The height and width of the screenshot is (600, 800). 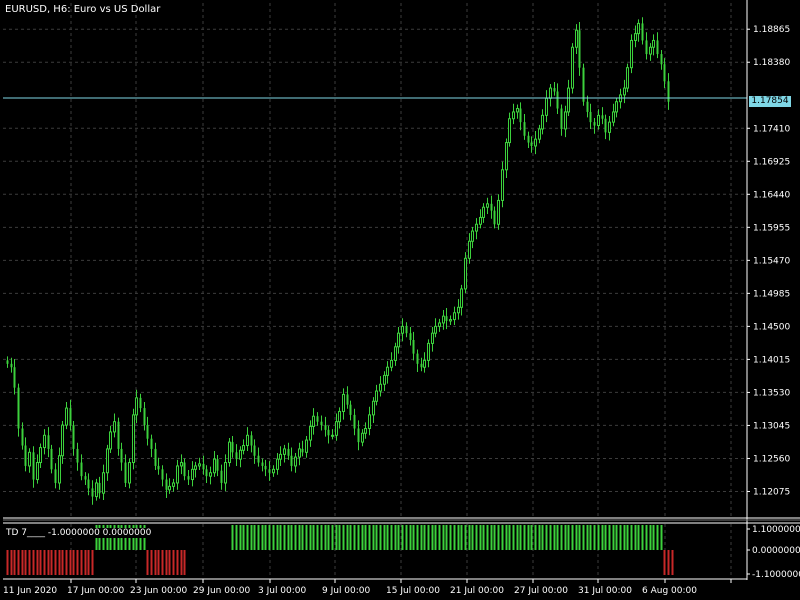 What do you see at coordinates (346, 591) in the screenshot?
I see `time-label: 9 Jul 00:00` at bounding box center [346, 591].